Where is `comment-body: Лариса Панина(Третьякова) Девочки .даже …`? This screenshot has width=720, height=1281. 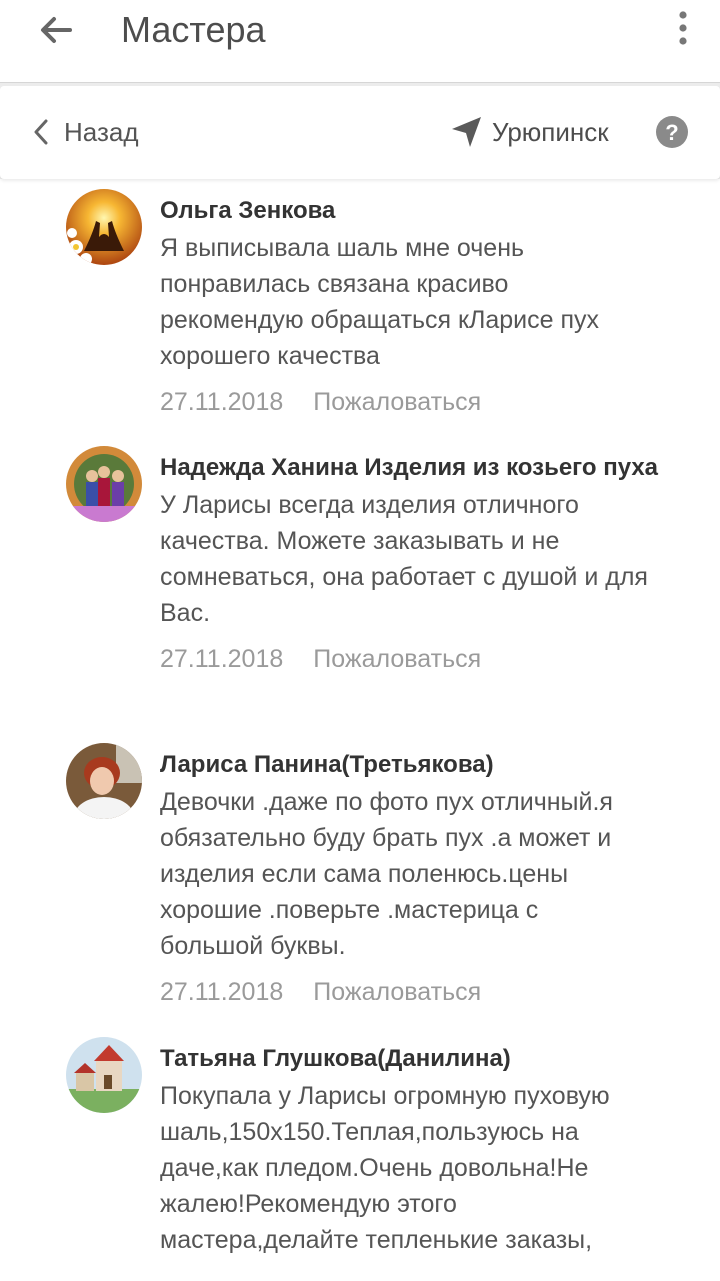 comment-body: Лариса Панина(Третьякова) Девочки .даже … is located at coordinates (420, 877).